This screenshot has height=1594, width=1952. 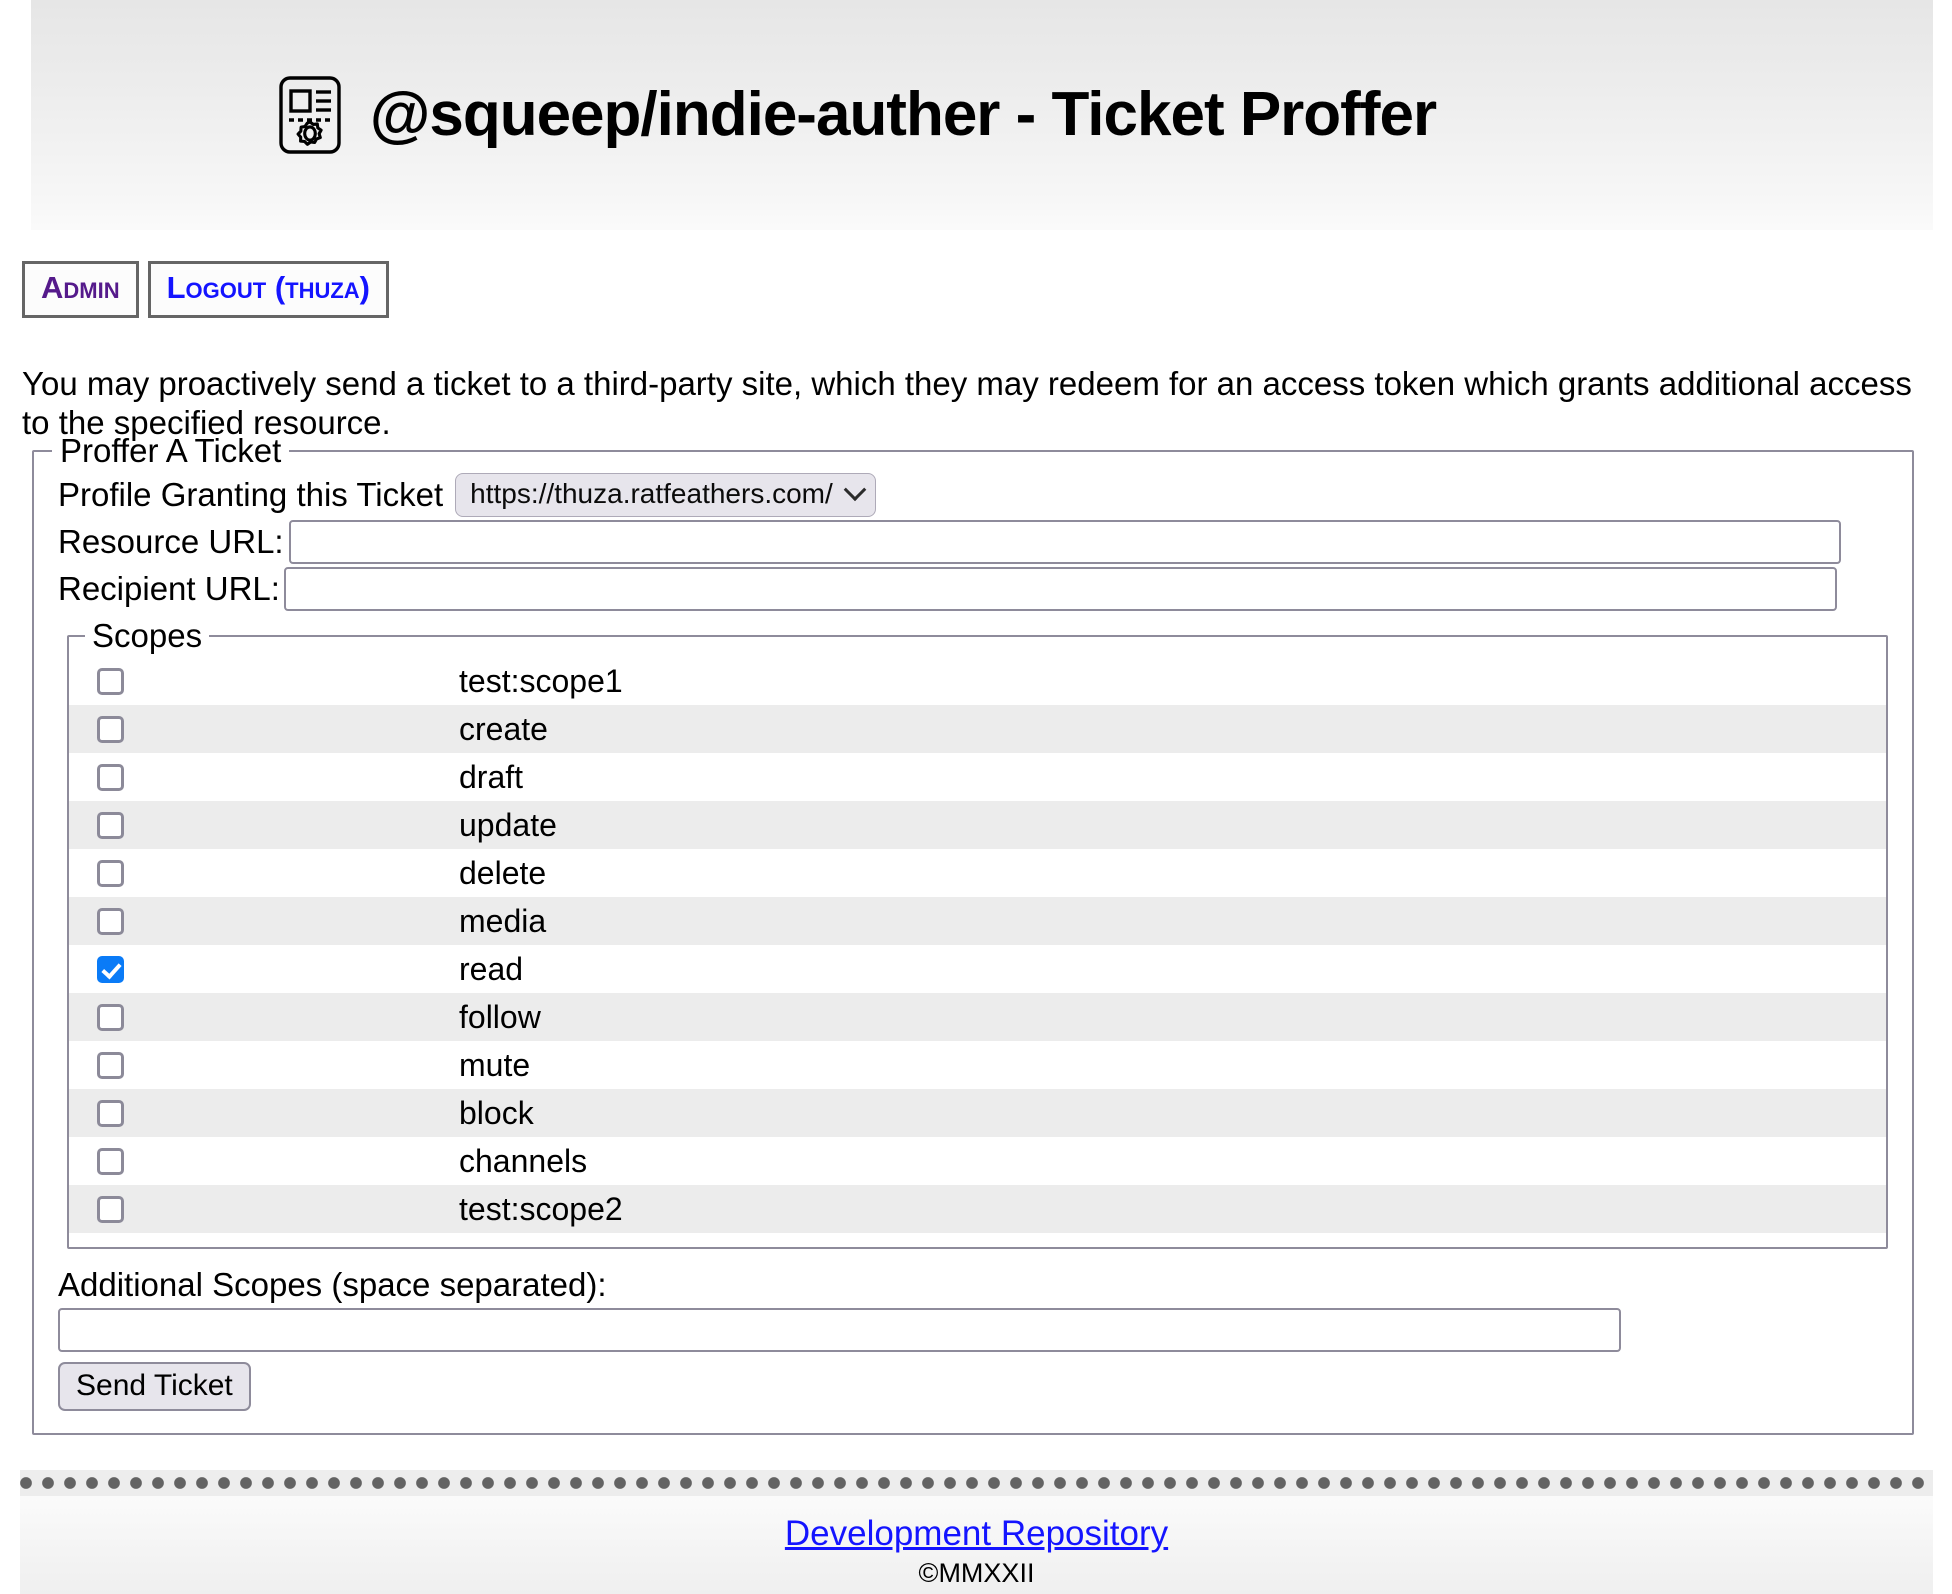 I want to click on scope-label: read, so click(x=491, y=969).